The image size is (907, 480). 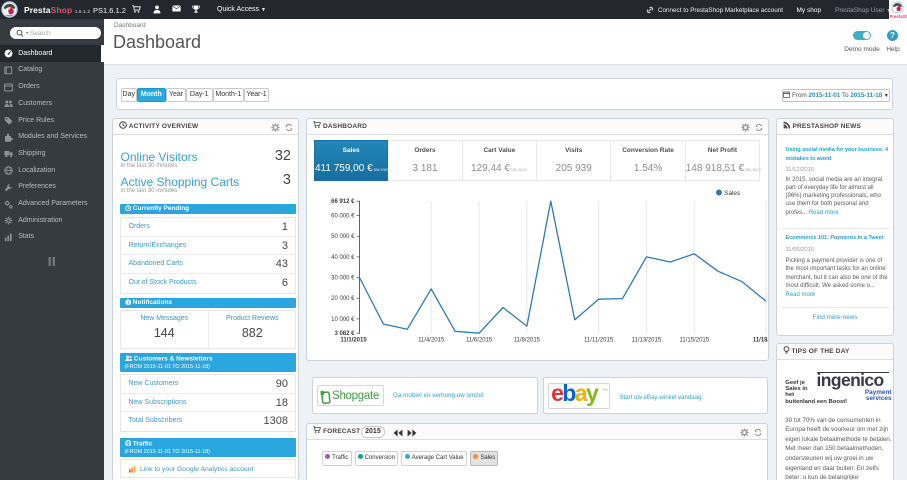 What do you see at coordinates (343, 299) in the screenshot?
I see `svg-text: 20 000 €` at bounding box center [343, 299].